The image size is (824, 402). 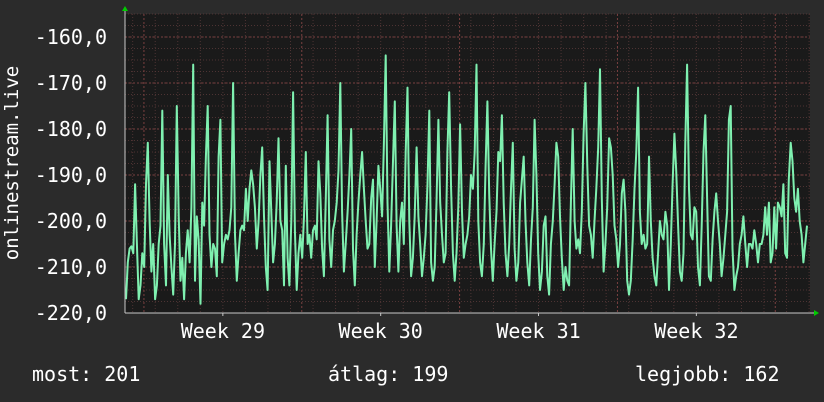 I want to click on average-value-label: átlag: 199, so click(x=388, y=374).